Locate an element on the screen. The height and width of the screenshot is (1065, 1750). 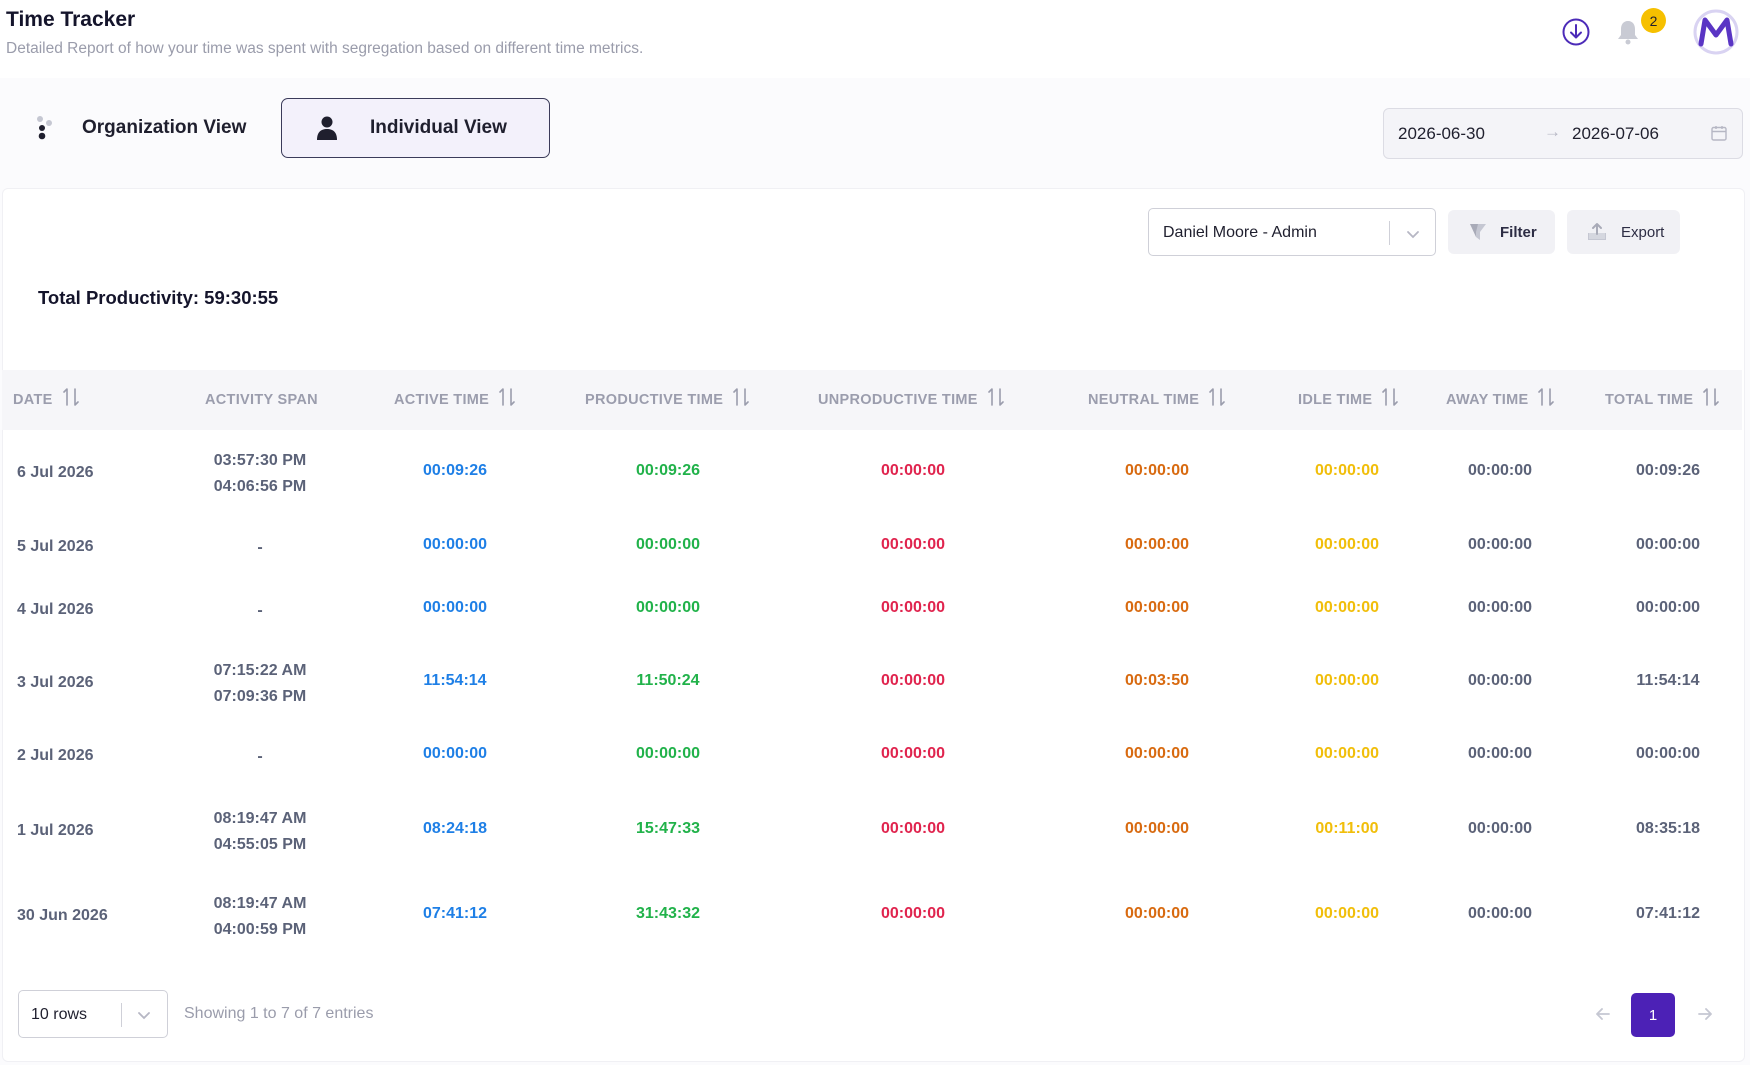
rows-per-page-select: 10 rows is located at coordinates (93, 1014).